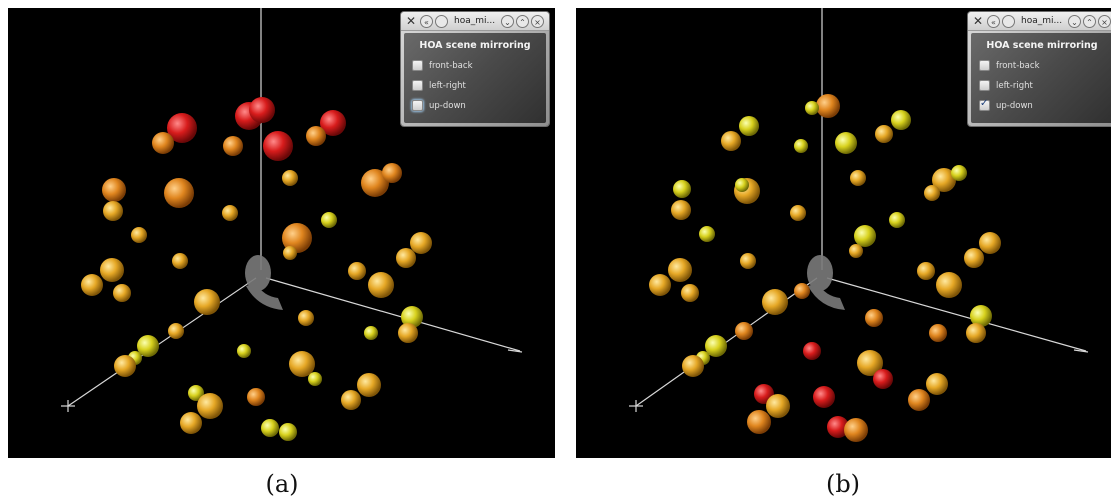  I want to click on up-down-label: up-down, so click(447, 105).